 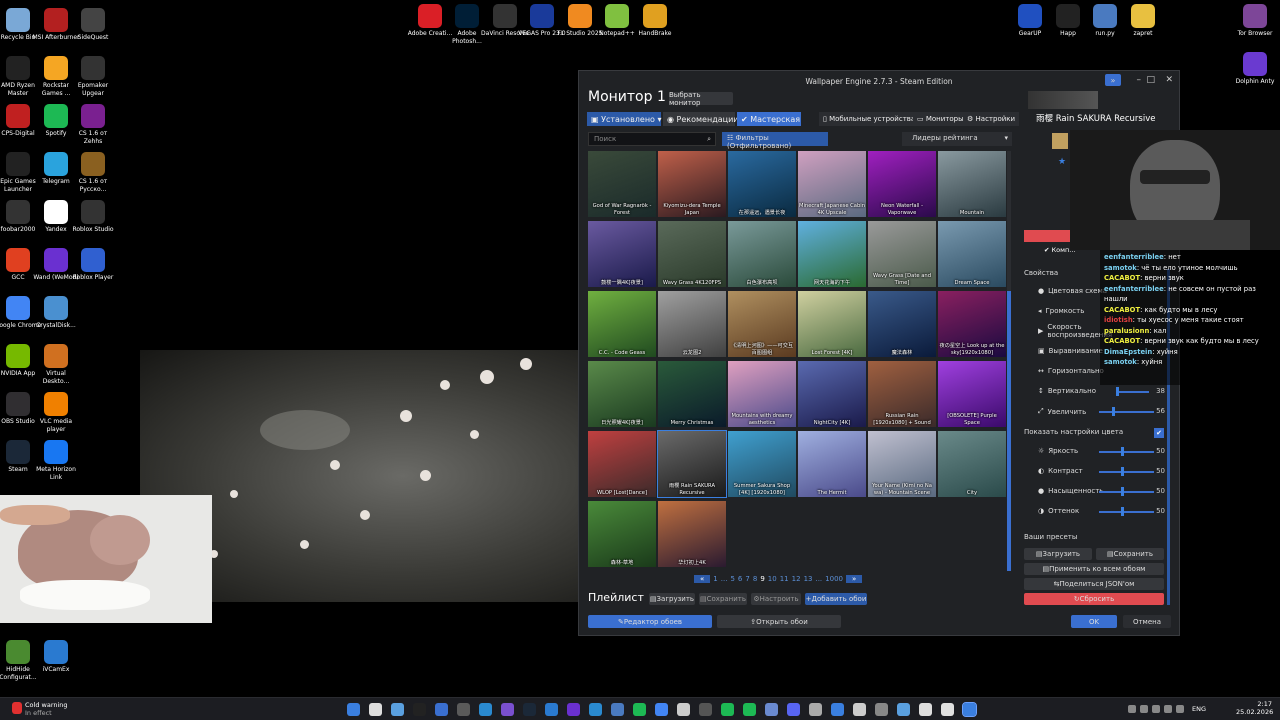 What do you see at coordinates (902, 254) in the screenshot?
I see `wallpaper-tile: Wavy Grass [Date and Time]` at bounding box center [902, 254].